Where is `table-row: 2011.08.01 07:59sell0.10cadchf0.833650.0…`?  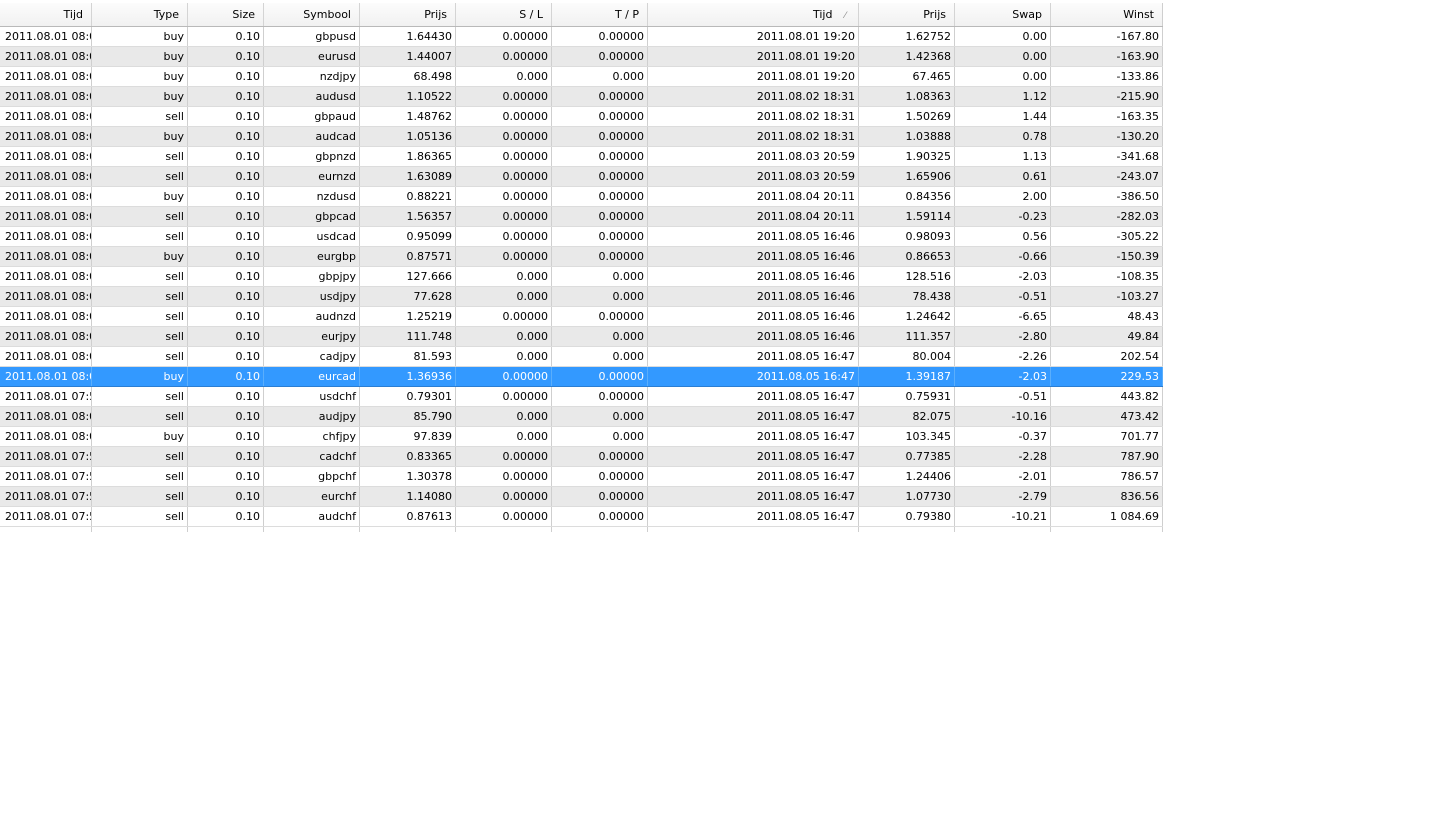
table-row: 2011.08.01 07:59sell0.10cadchf0.833650.0… is located at coordinates (581, 457).